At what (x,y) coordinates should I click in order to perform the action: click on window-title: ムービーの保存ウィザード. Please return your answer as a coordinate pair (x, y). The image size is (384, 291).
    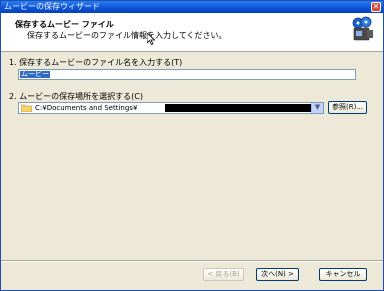
    Looking at the image, I should click on (52, 6).